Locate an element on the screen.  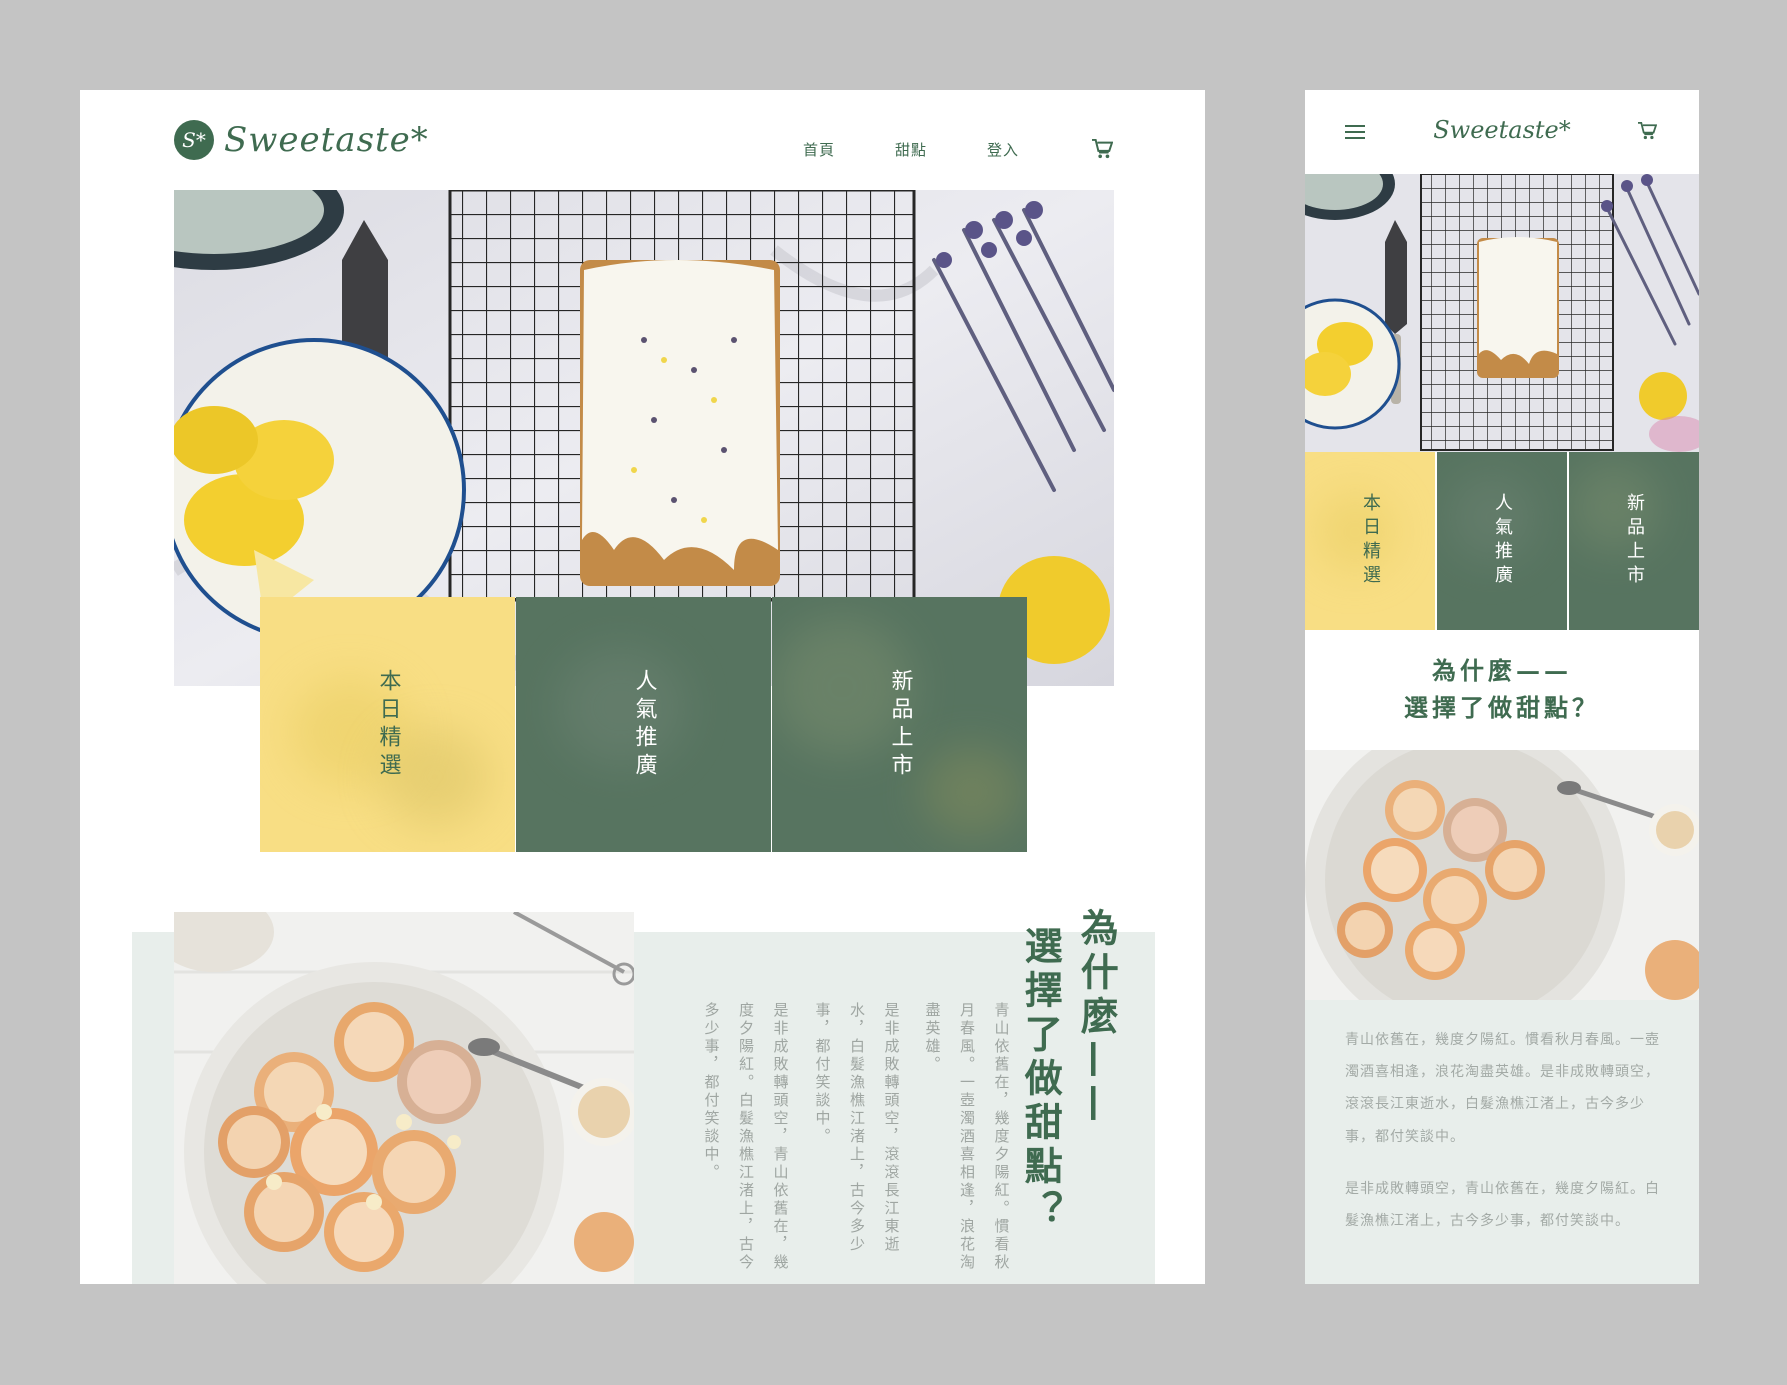
tile-popular-label: 人氣推廣 is located at coordinates (644, 724).